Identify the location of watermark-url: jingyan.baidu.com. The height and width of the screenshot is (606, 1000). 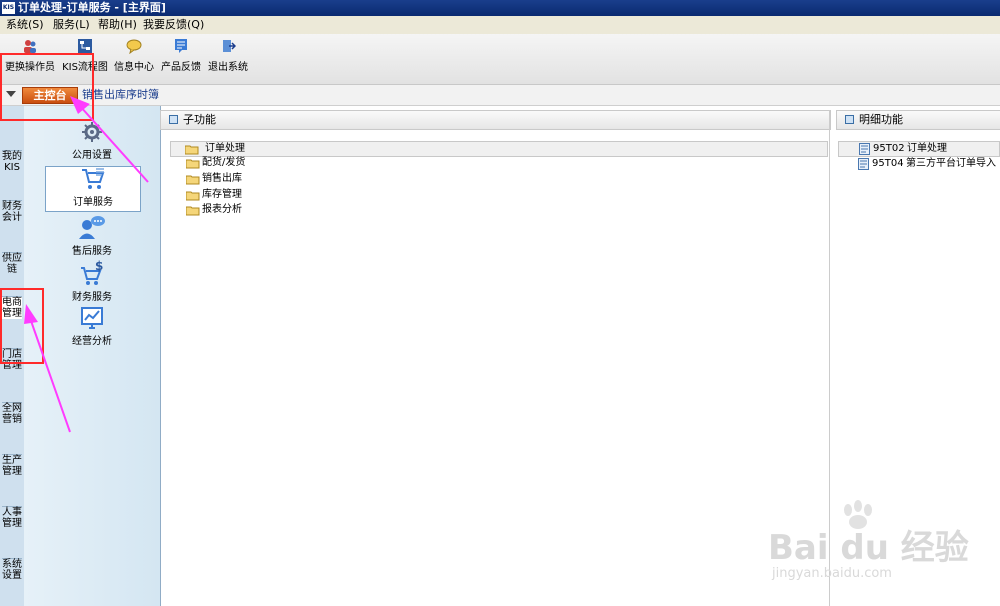
(832, 573).